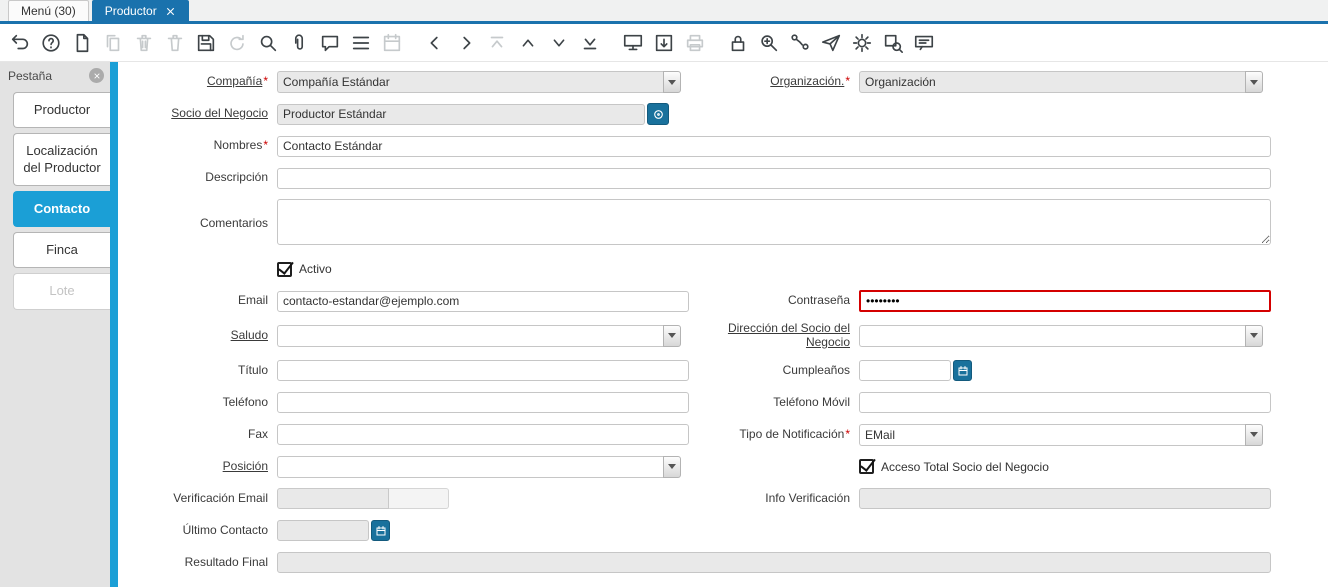 The height and width of the screenshot is (587, 1328). I want to click on record-info-icon, so click(658, 114).